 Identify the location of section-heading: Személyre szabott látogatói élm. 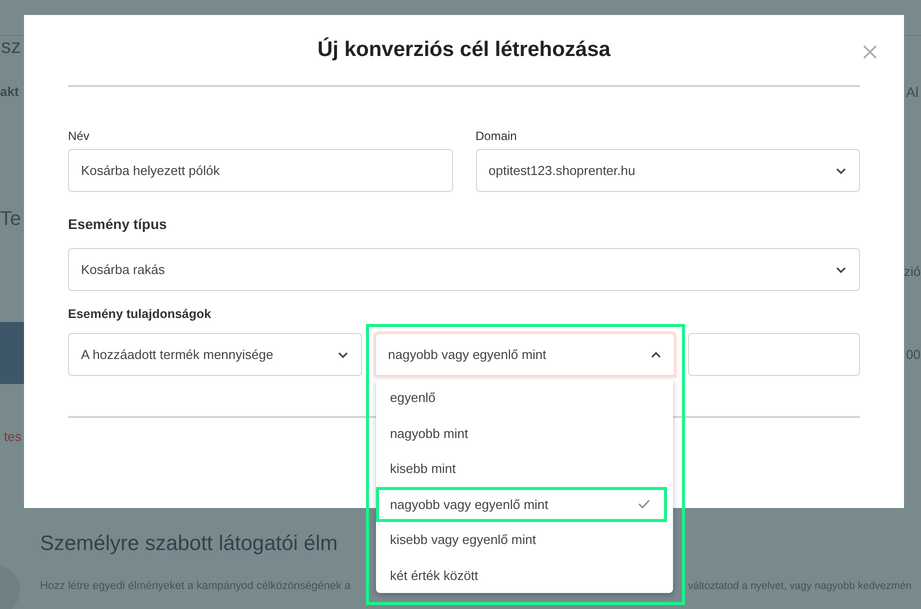
(189, 544).